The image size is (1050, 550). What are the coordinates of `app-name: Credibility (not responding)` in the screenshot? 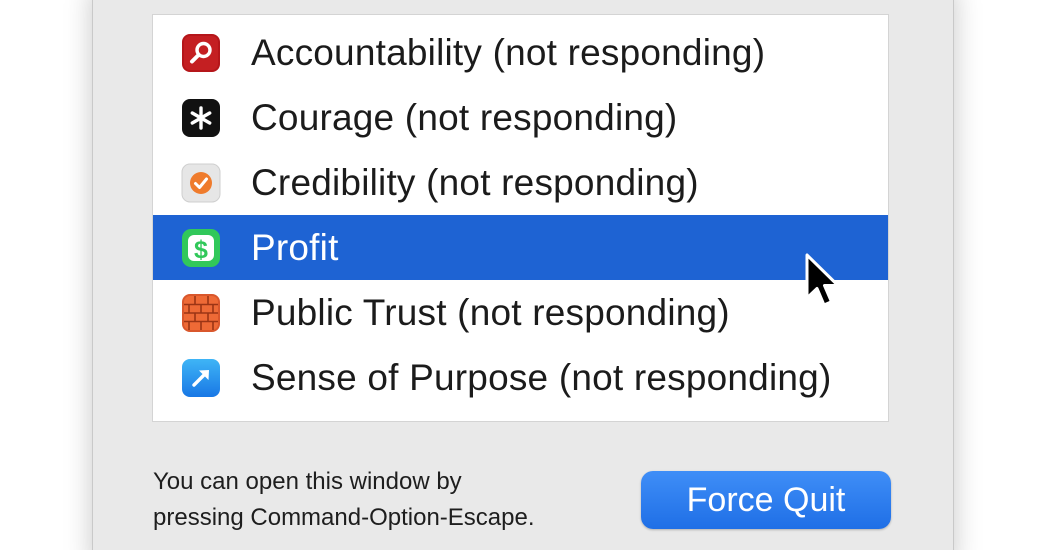 It's located at (475, 182).